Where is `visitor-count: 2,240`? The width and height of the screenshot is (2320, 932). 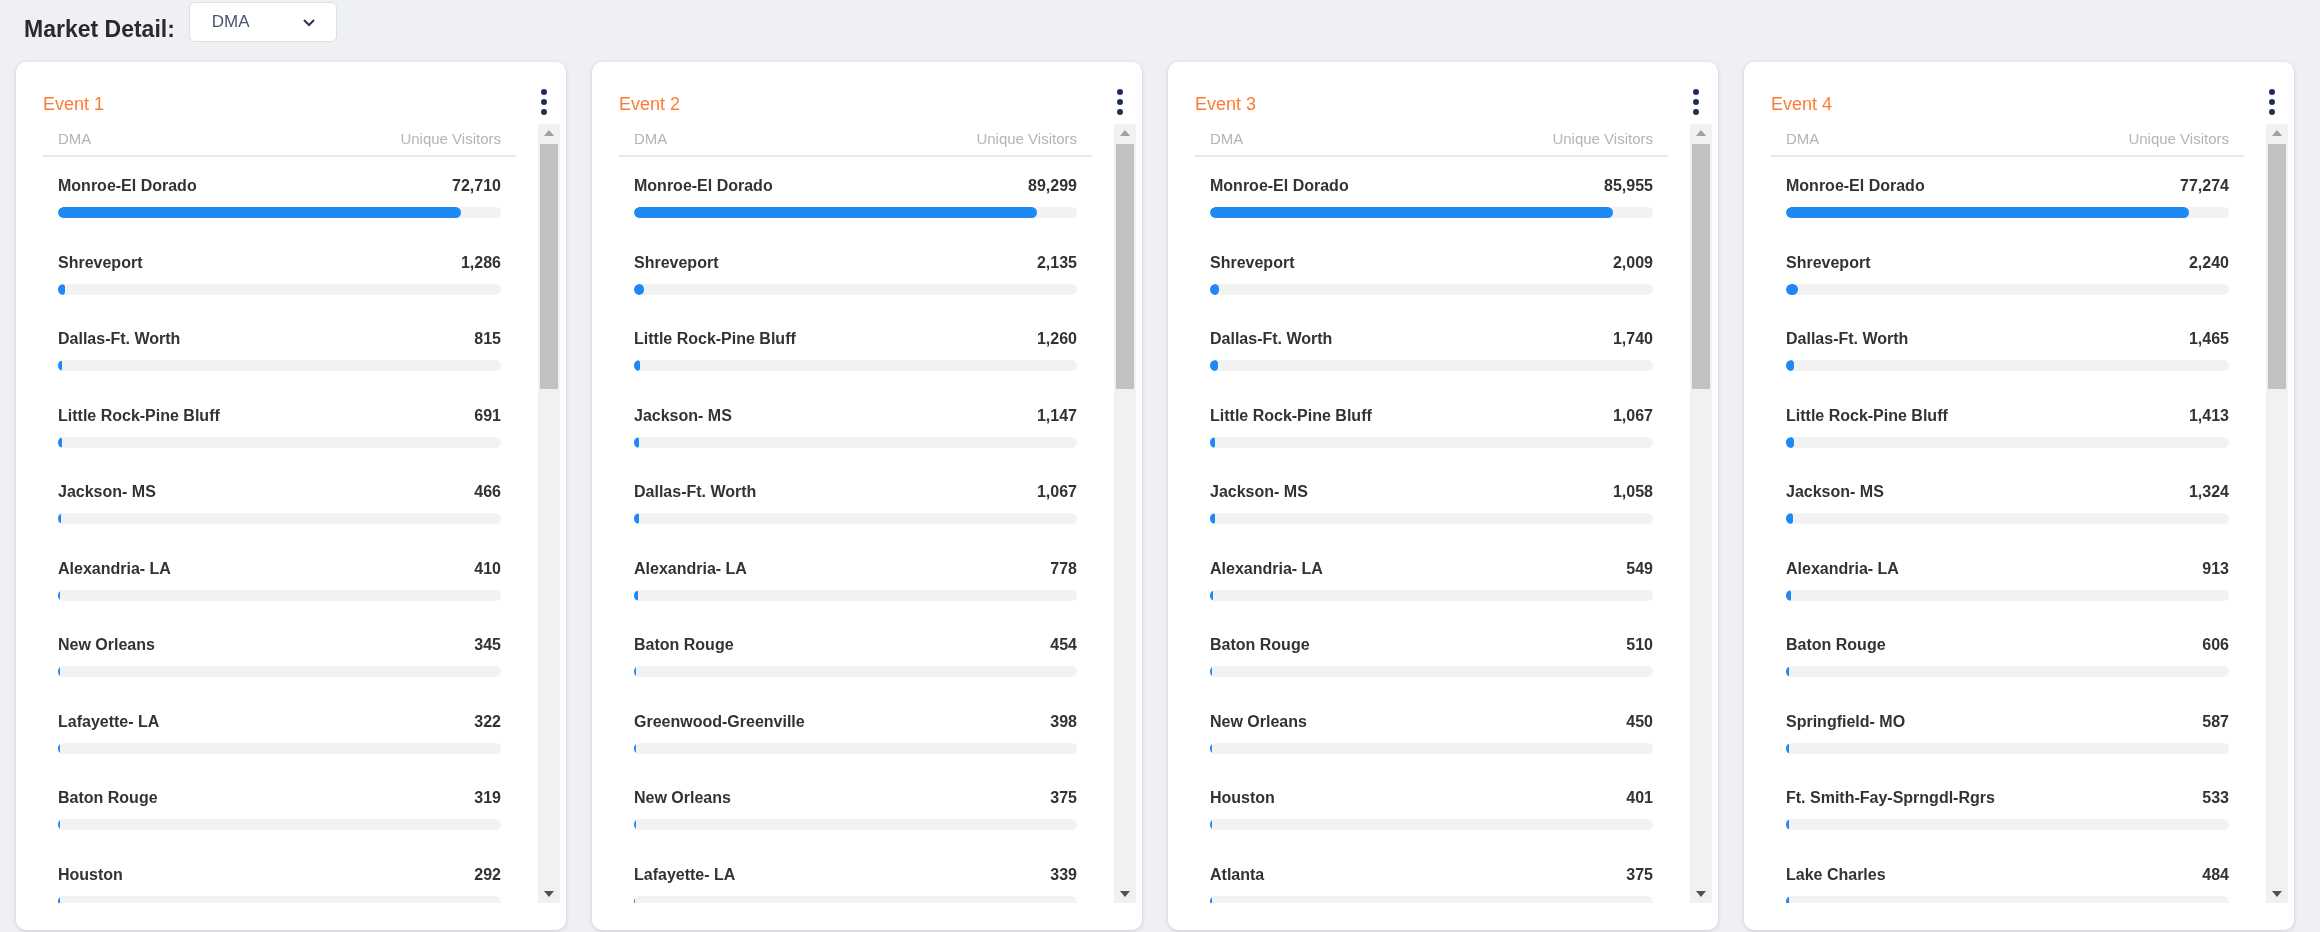 visitor-count: 2,240 is located at coordinates (2208, 262).